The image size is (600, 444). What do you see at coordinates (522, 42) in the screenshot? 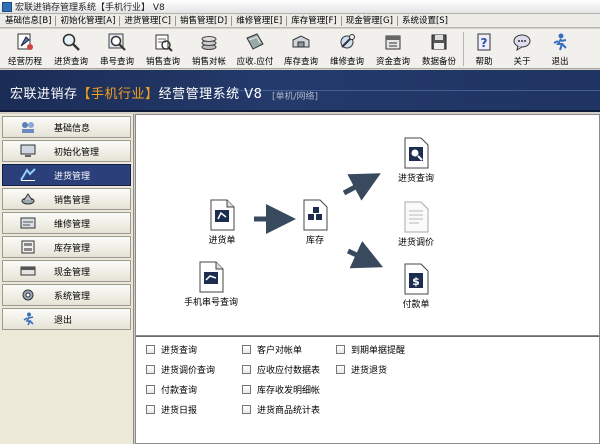
I see `about-icon` at bounding box center [522, 42].